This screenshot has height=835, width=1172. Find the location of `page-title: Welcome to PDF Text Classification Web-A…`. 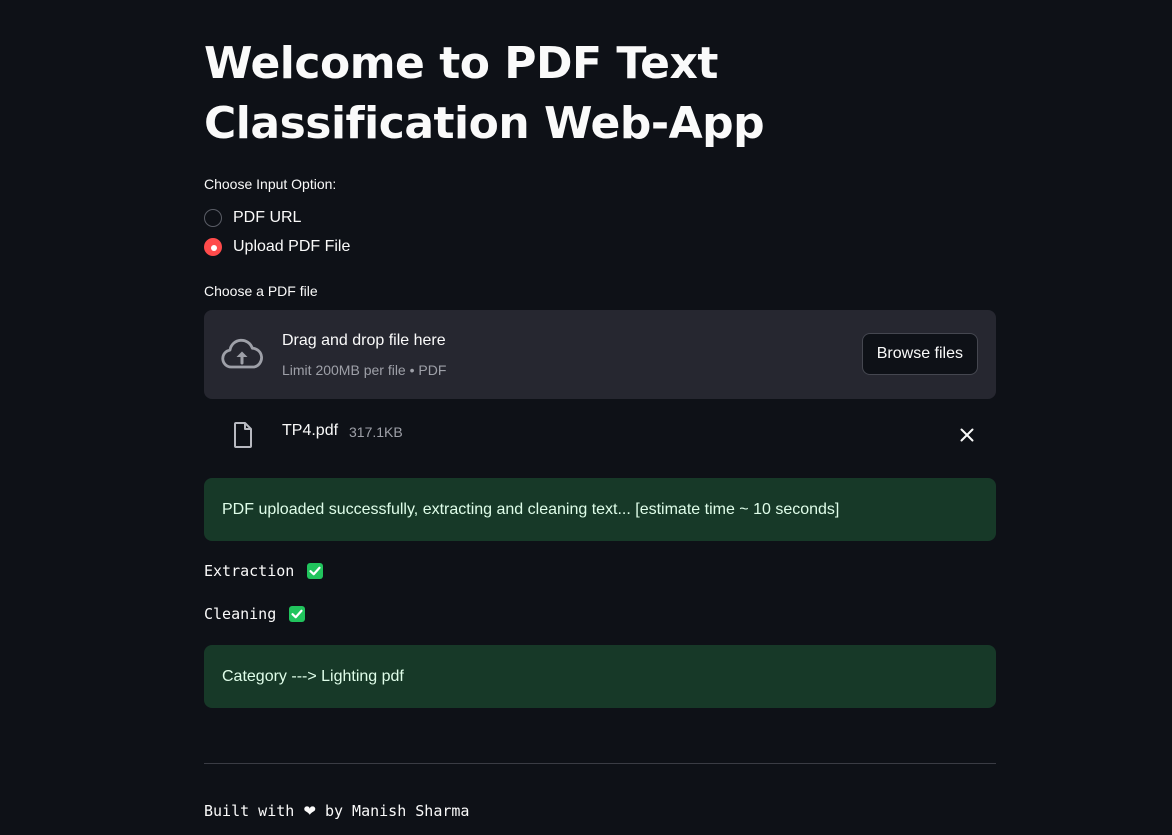

page-title: Welcome to PDF Text Classification Web-A… is located at coordinates (484, 93).